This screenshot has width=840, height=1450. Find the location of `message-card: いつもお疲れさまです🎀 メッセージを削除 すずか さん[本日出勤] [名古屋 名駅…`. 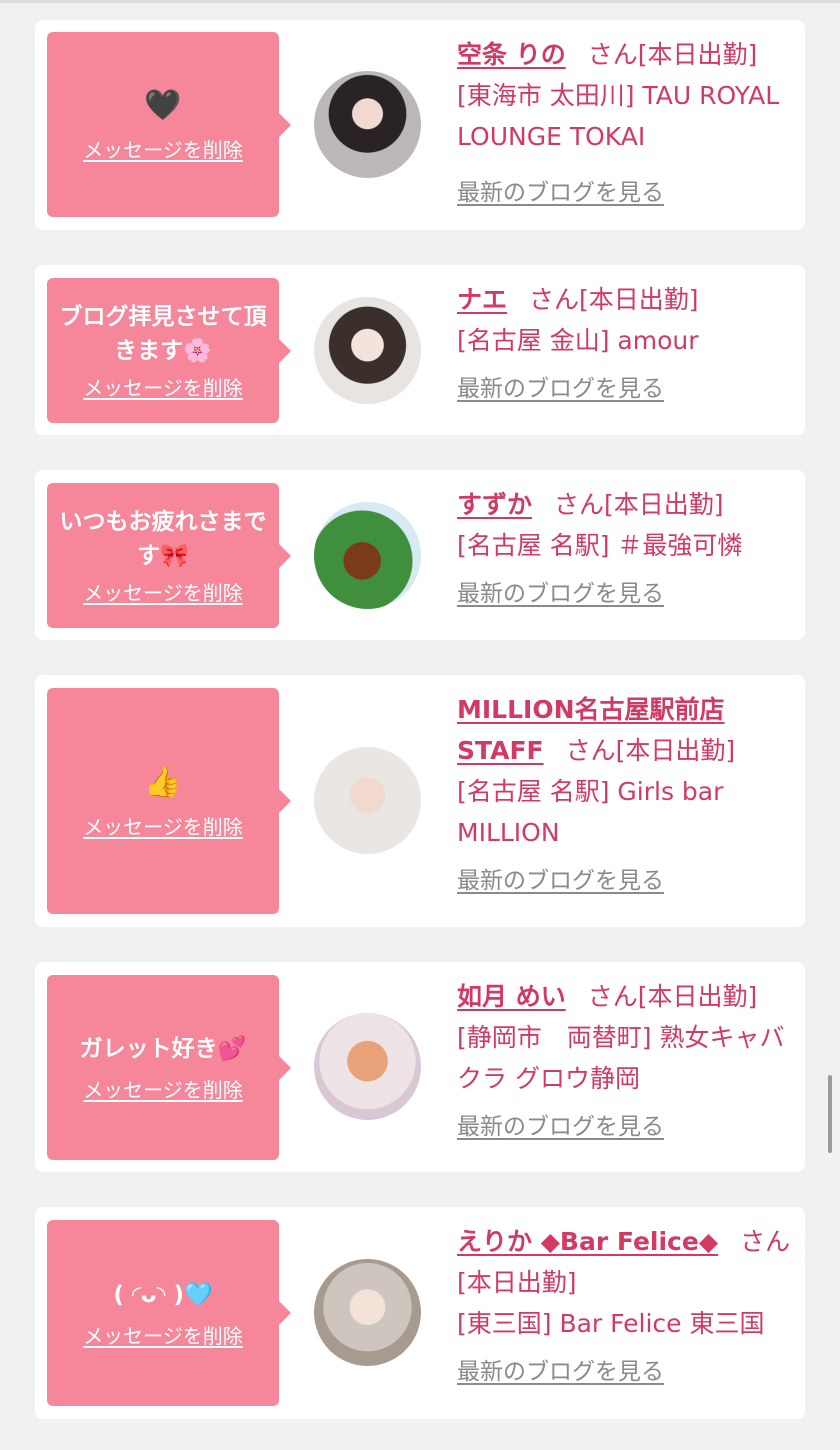

message-card: いつもお疲れさまです🎀 メッセージを削除 すずか さん[本日出勤] [名古屋 名駅… is located at coordinates (420, 555).